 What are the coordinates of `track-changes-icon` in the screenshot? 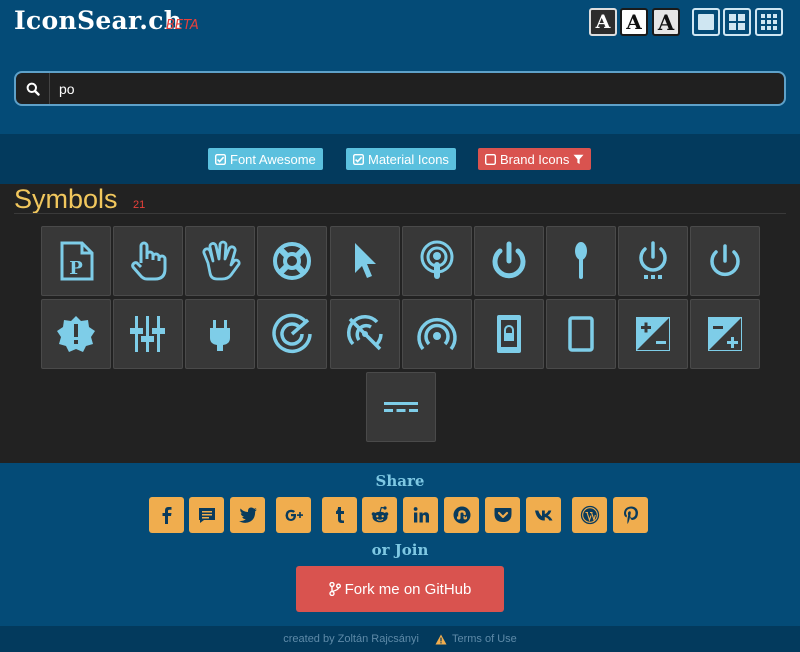 It's located at (292, 333).